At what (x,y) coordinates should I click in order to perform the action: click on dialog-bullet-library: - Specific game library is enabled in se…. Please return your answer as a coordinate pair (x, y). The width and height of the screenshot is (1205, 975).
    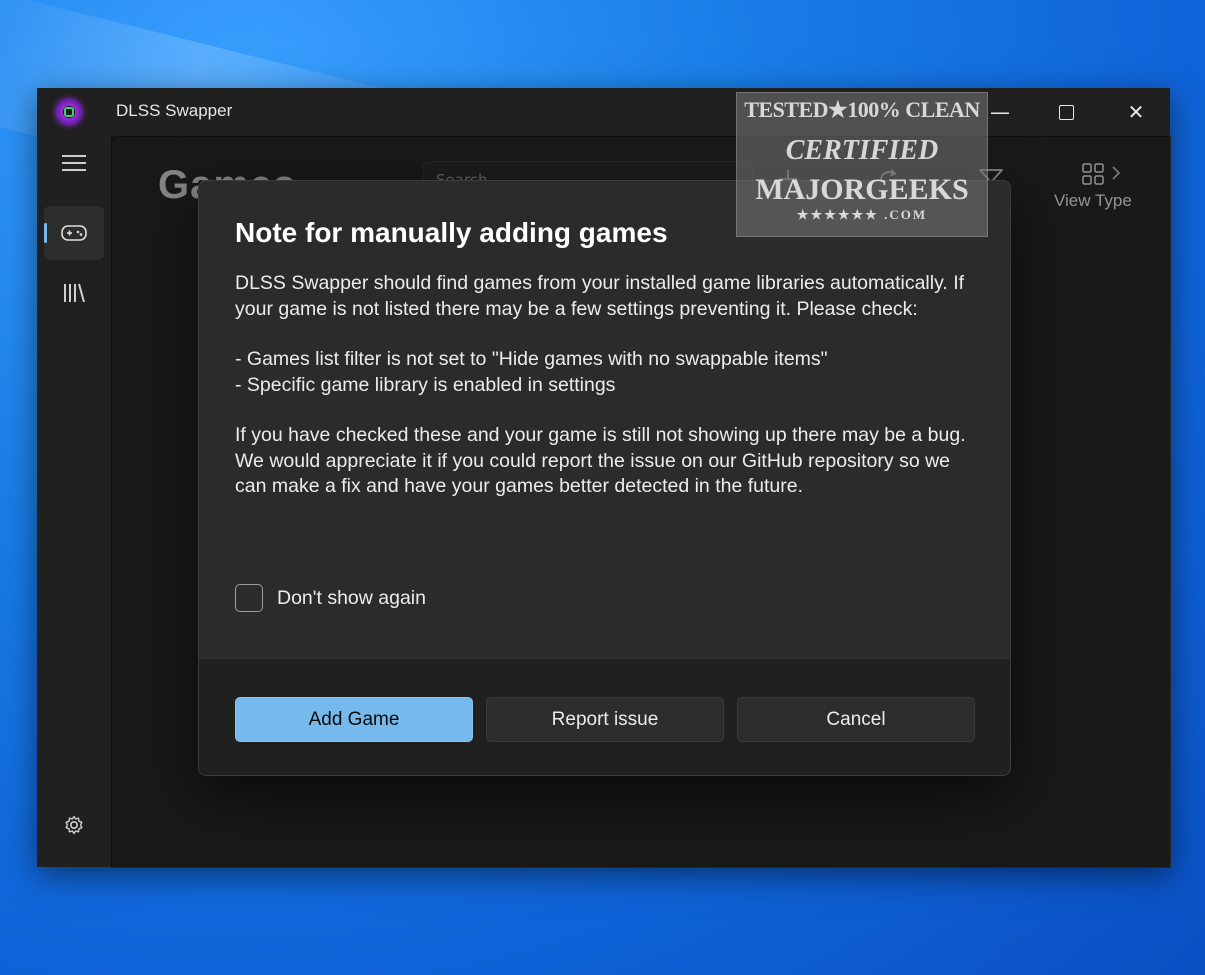
    Looking at the image, I should click on (425, 384).